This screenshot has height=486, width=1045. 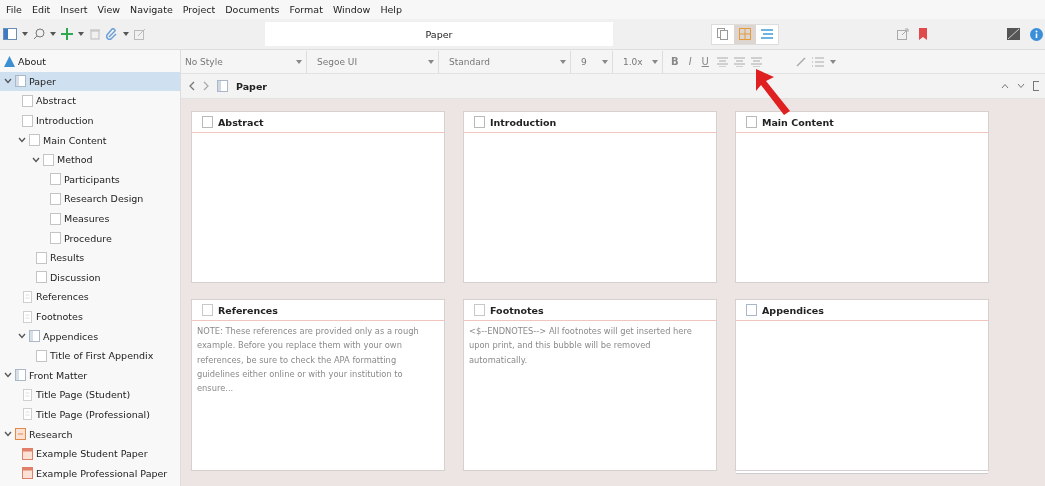 What do you see at coordinates (112, 34) in the screenshot?
I see `paperclip-icon` at bounding box center [112, 34].